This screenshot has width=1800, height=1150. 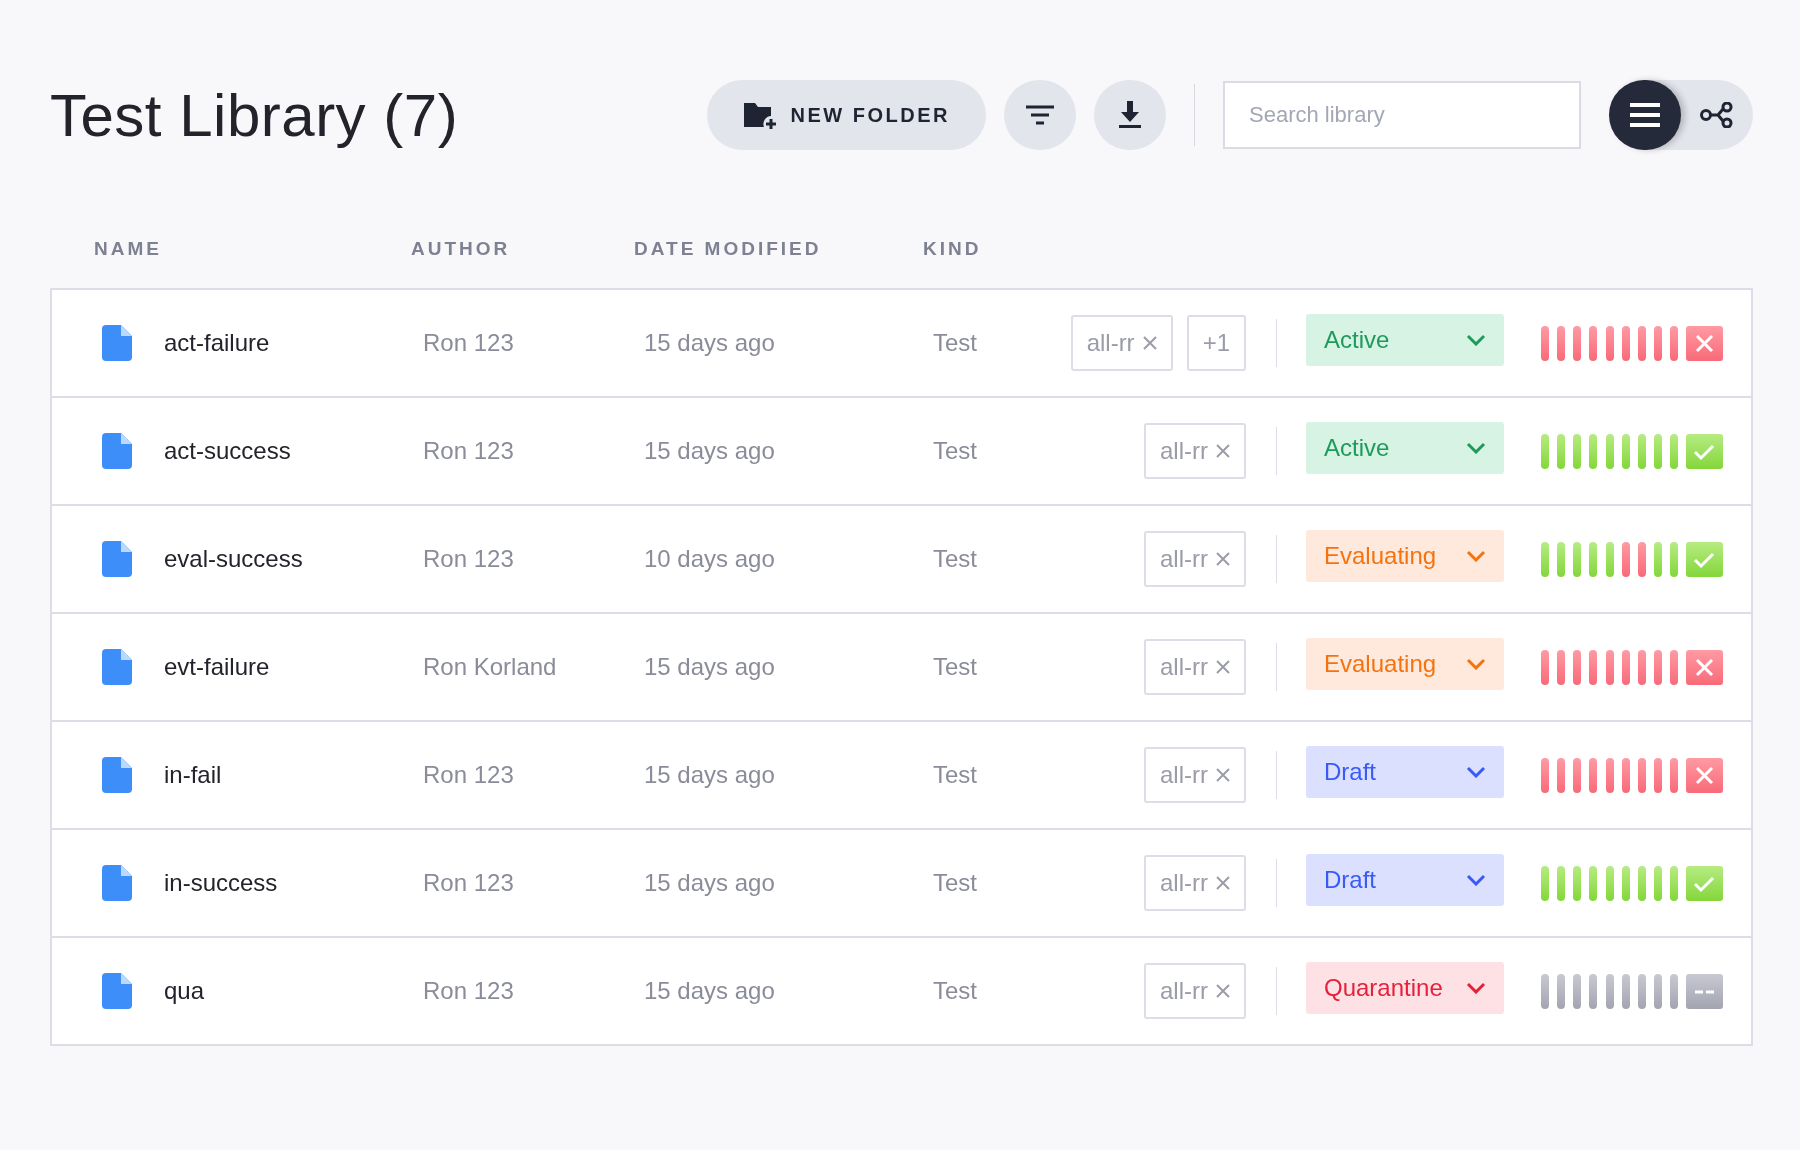 I want to click on file-name: act-failure, so click(x=293, y=343).